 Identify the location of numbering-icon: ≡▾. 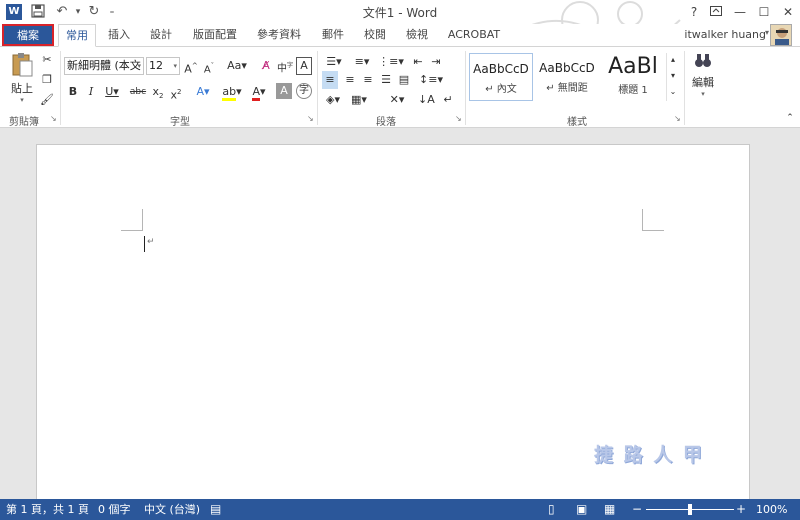
(362, 62).